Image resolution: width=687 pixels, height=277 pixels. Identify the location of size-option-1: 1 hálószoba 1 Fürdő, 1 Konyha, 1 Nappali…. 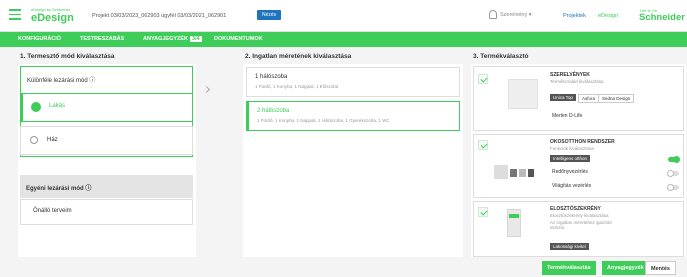
(353, 82).